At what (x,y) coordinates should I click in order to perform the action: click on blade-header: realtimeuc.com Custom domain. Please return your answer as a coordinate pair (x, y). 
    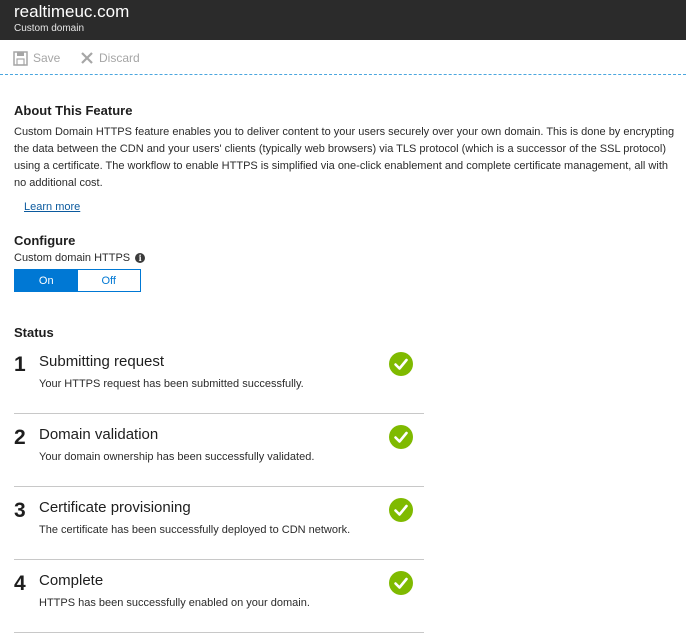
    Looking at the image, I should click on (343, 20).